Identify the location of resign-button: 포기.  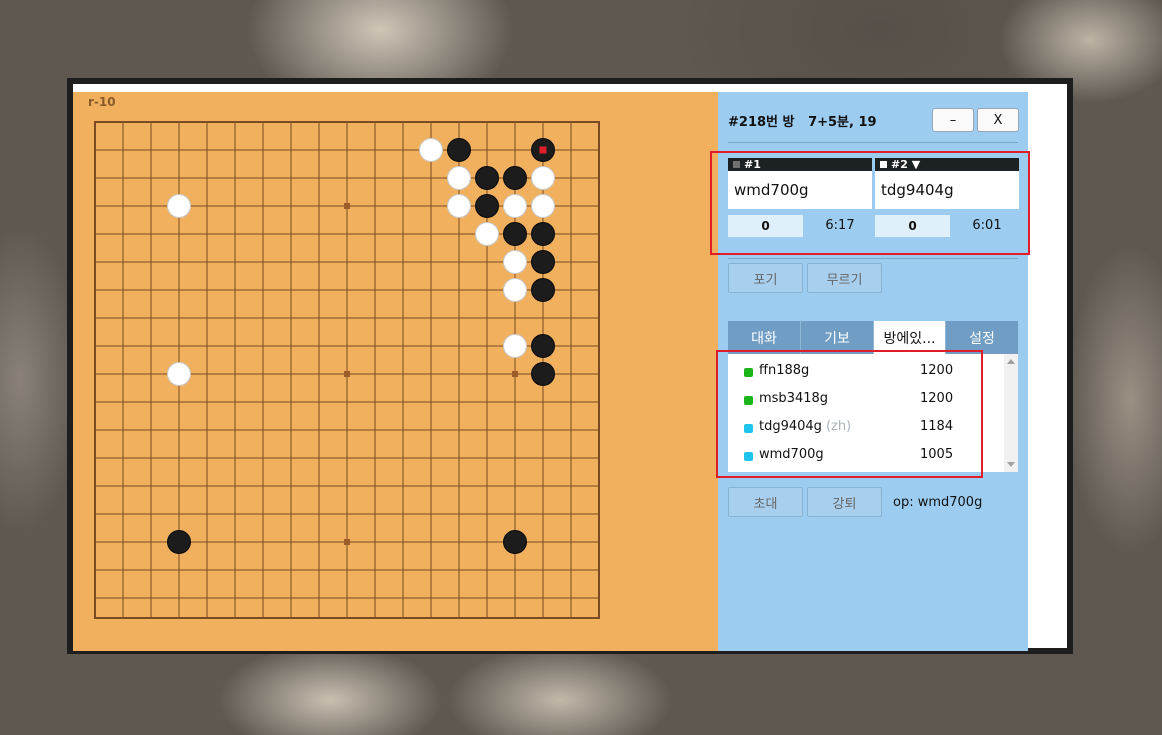
(765, 278).